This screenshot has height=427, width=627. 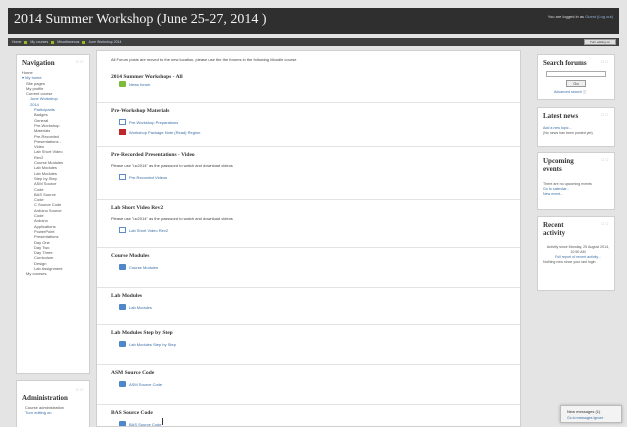 I want to click on activity-link: Pre-Workshop Preparations, so click(x=148, y=122).